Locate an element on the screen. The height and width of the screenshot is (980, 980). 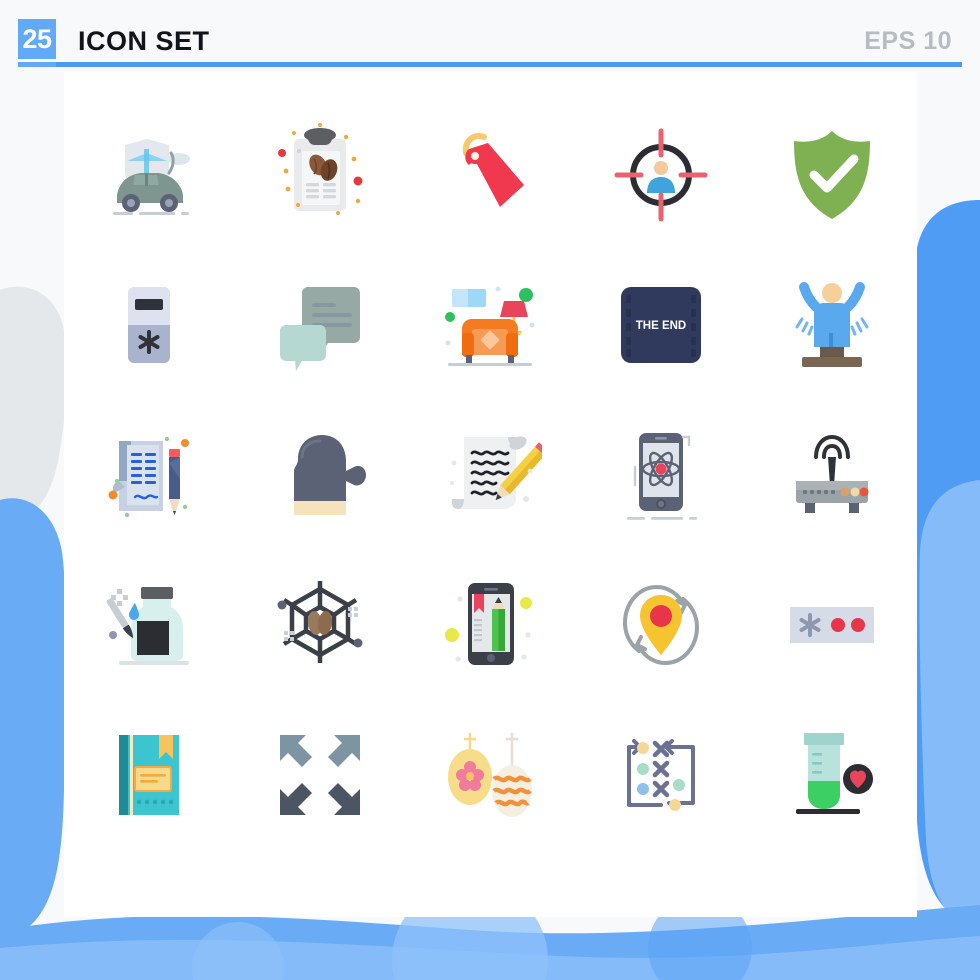
header-divider-cap is located at coordinates (37, 64).